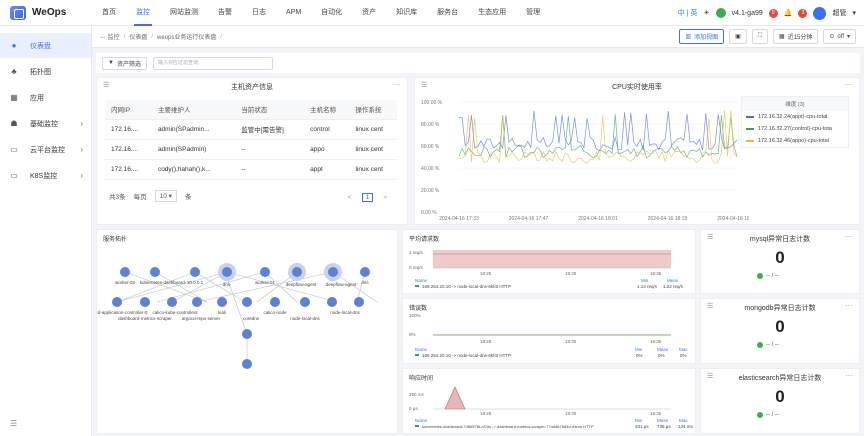 Image resolution: width=864 pixels, height=436 pixels. Describe the element at coordinates (81, 175) in the screenshot. I see `chevron-right-icon: ›` at that location.